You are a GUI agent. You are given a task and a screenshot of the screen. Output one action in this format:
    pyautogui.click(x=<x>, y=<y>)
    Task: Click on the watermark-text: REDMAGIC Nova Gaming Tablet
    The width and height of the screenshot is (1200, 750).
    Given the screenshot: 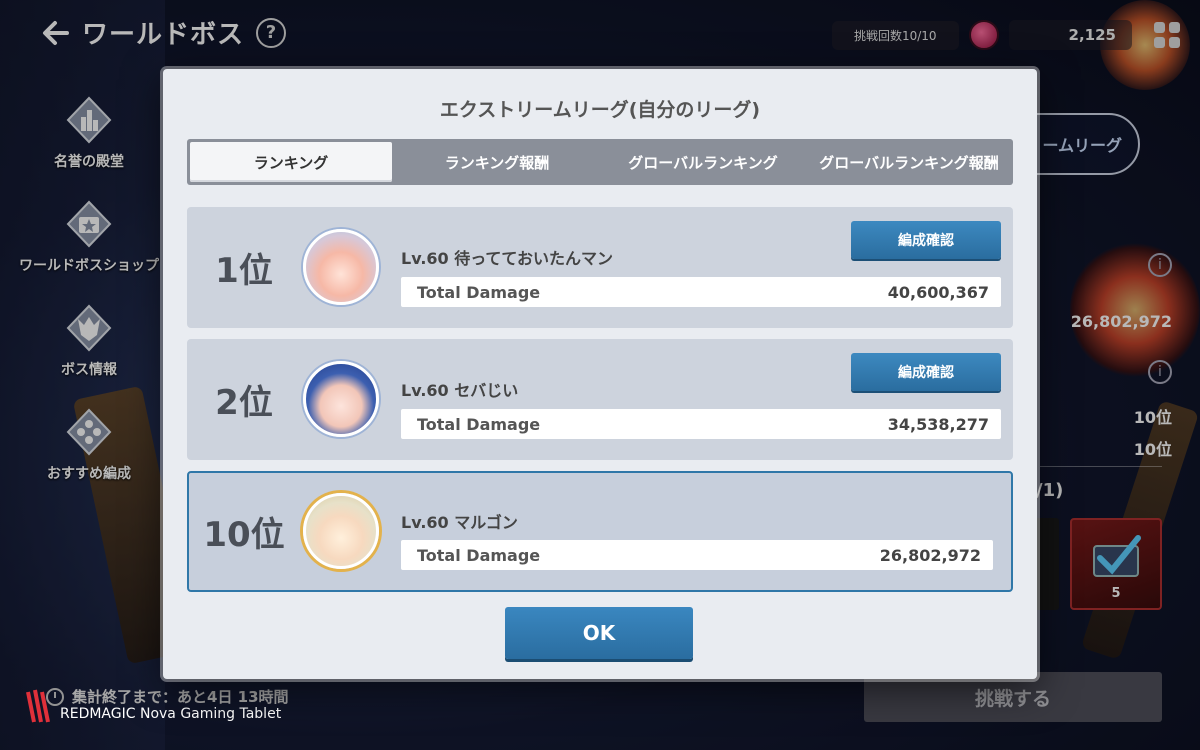 What is the action you would take?
    pyautogui.click(x=171, y=714)
    